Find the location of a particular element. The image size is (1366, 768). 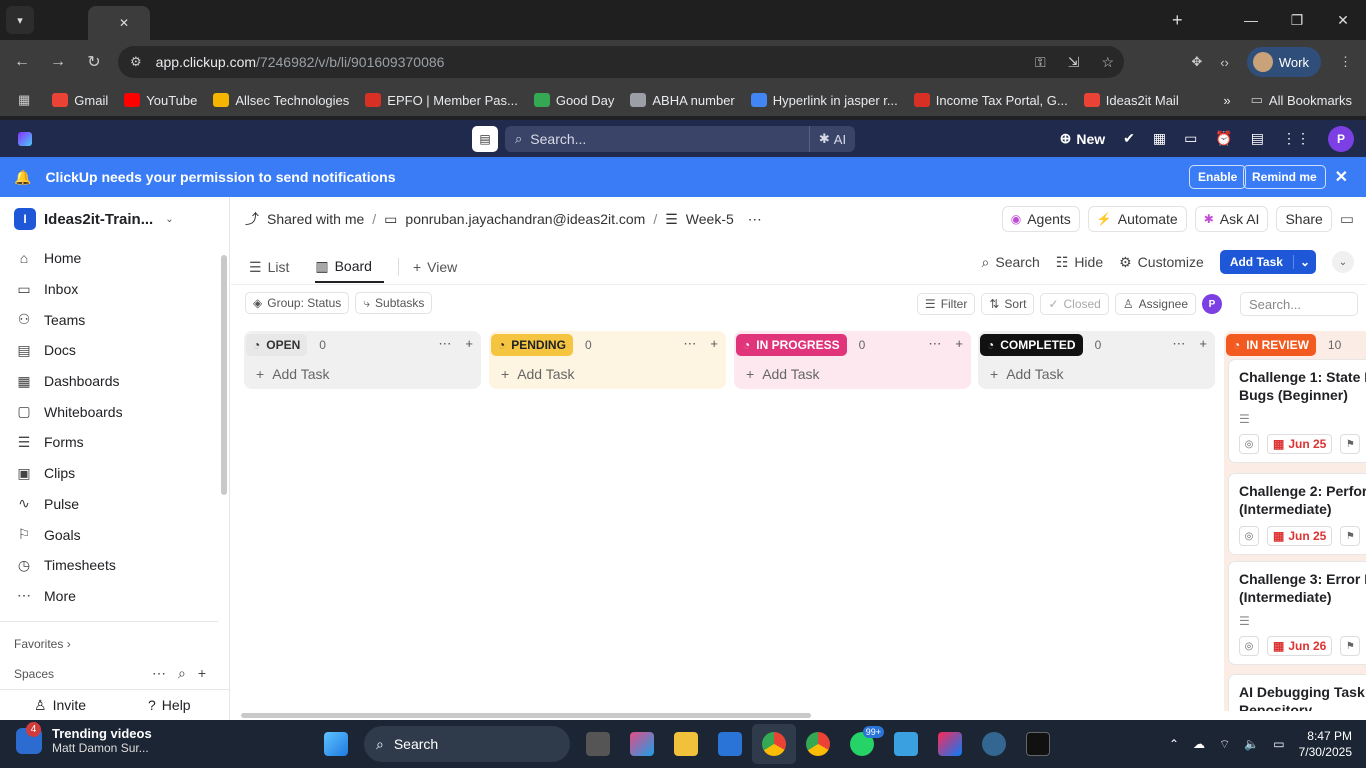

assignee-chip: ♙ Assignee is located at coordinates (1155, 304).